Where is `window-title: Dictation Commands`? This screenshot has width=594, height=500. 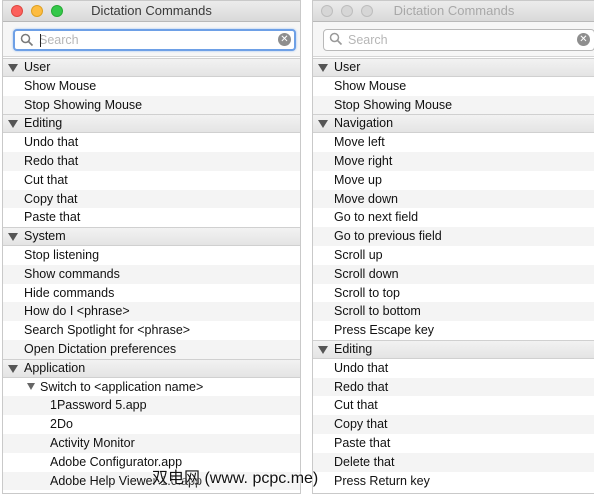 window-title: Dictation Commands is located at coordinates (454, 10).